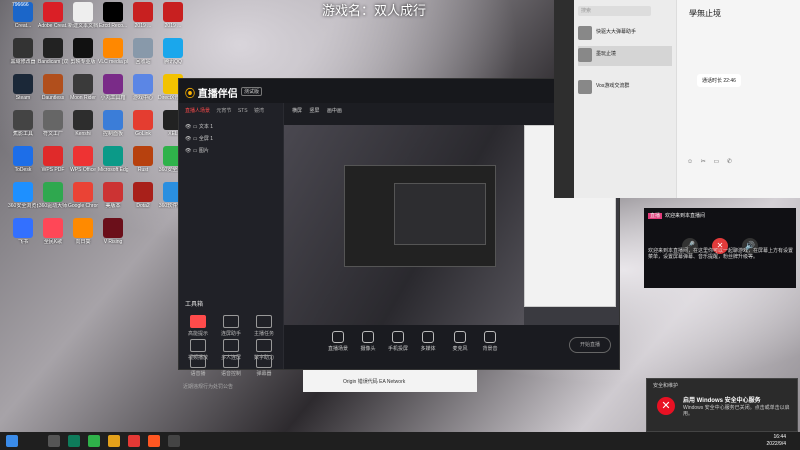 The image size is (800, 450). Describe the element at coordinates (83, 195) in the screenshot. I see `desktop-icon: Google Chrome` at that location.